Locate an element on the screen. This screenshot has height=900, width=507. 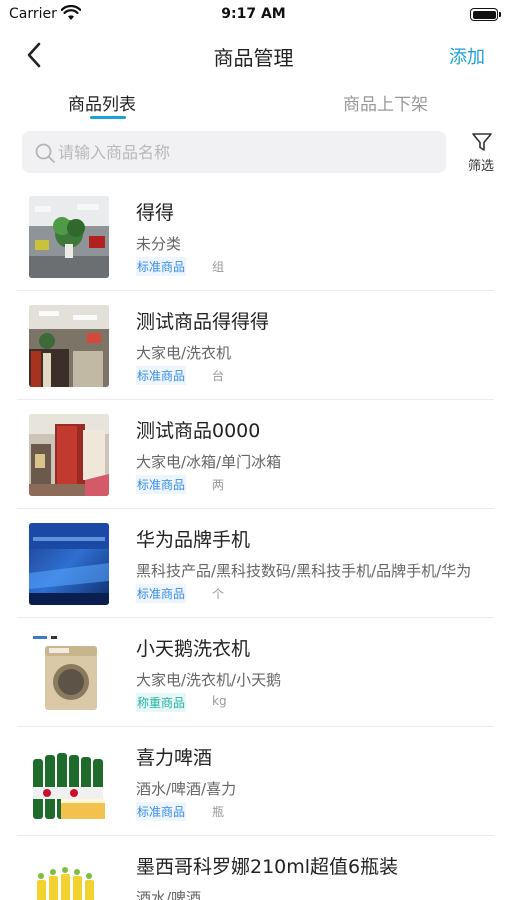
product-category: 黑科技产品/黑科技数码/黑科技手机/品牌手机/华为 is located at coordinates (304, 571).